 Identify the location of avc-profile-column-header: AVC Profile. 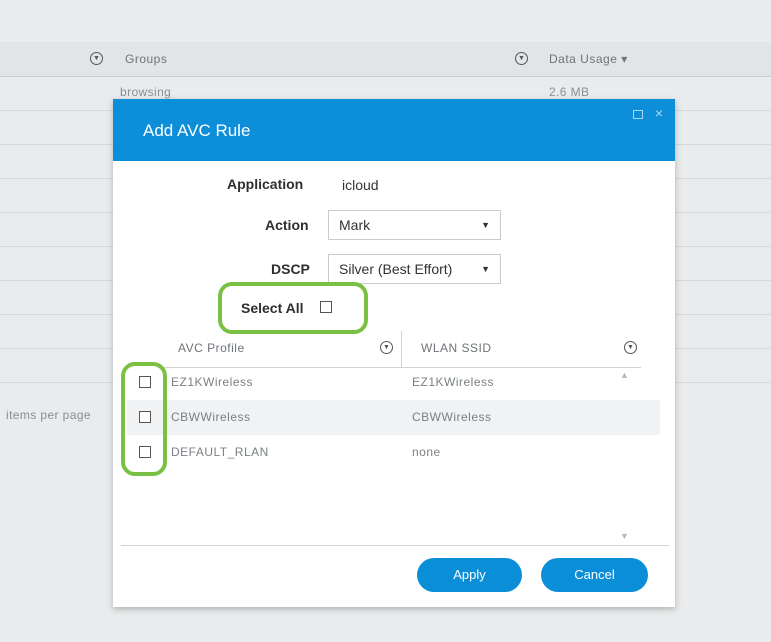
(211, 348).